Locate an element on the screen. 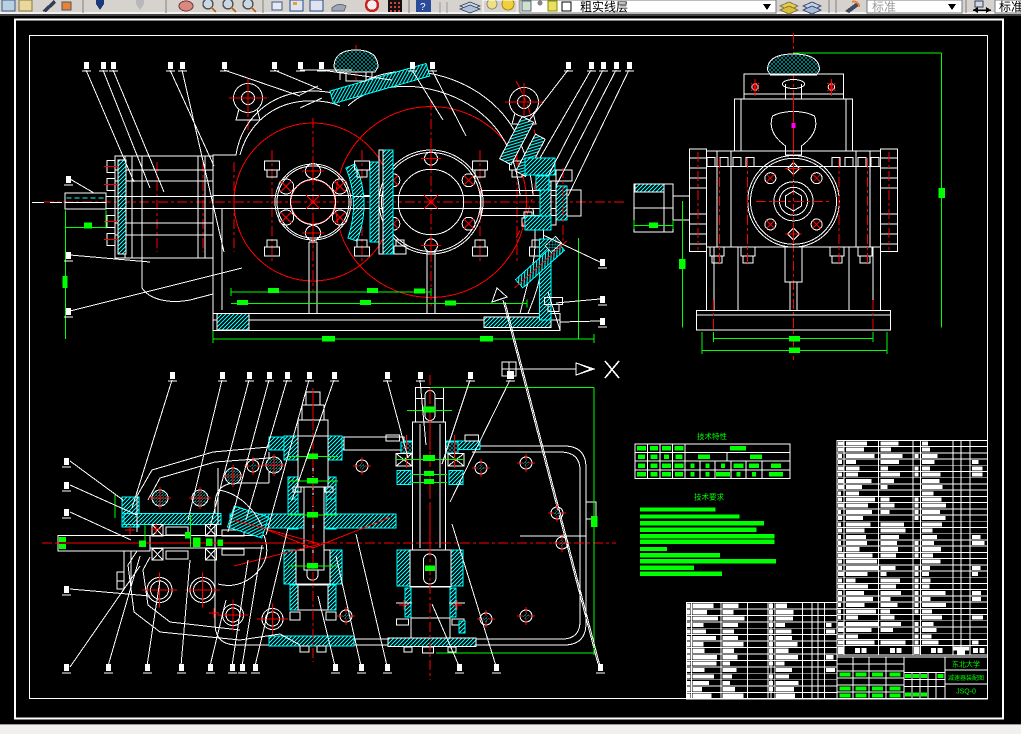 Image resolution: width=1021 pixels, height=734 pixels. svg-text: 技术特性 is located at coordinates (712, 436).